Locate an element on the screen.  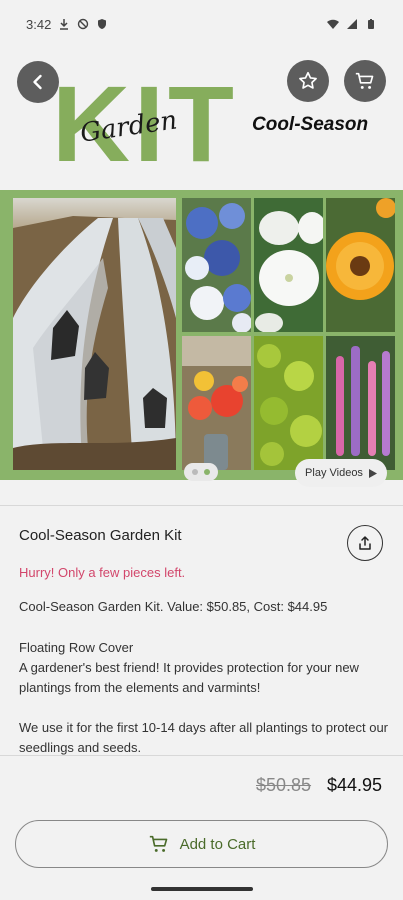
flower-photo-larkspur is located at coordinates (360, 403).